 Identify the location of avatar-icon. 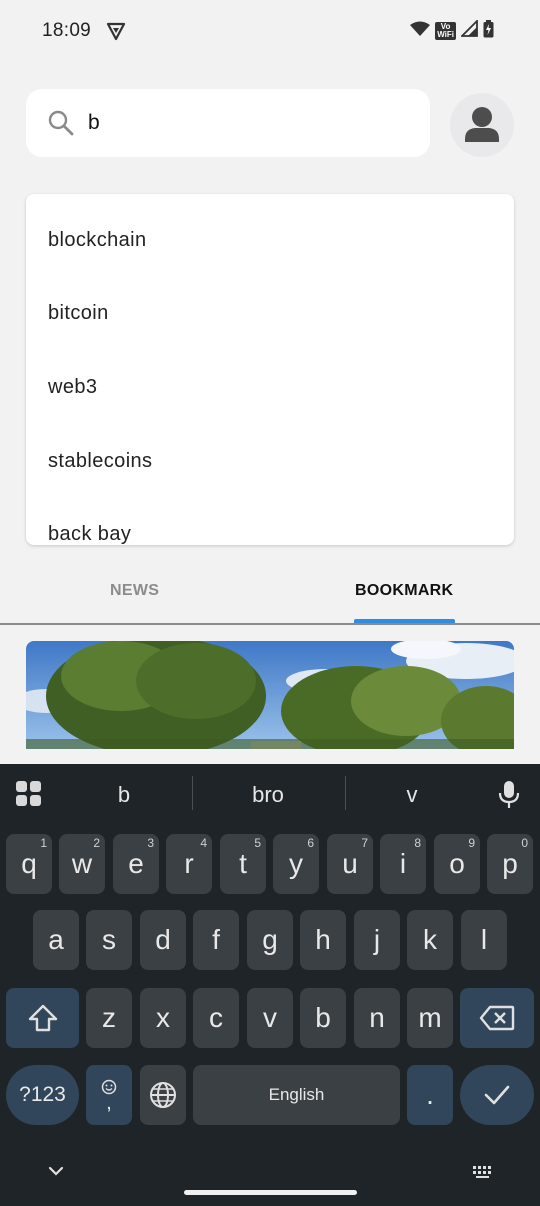
(482, 124).